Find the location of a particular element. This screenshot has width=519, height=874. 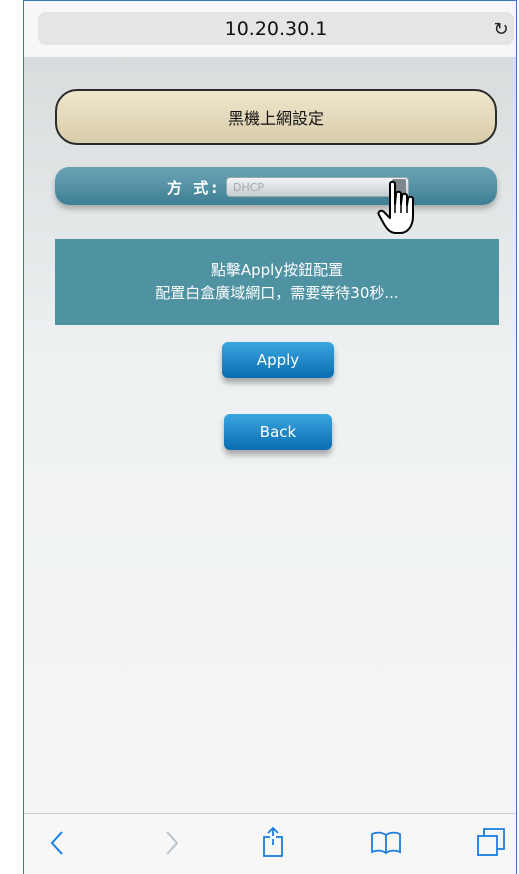

info-line-1: 點擊Apply按鈕配置 is located at coordinates (277, 270).